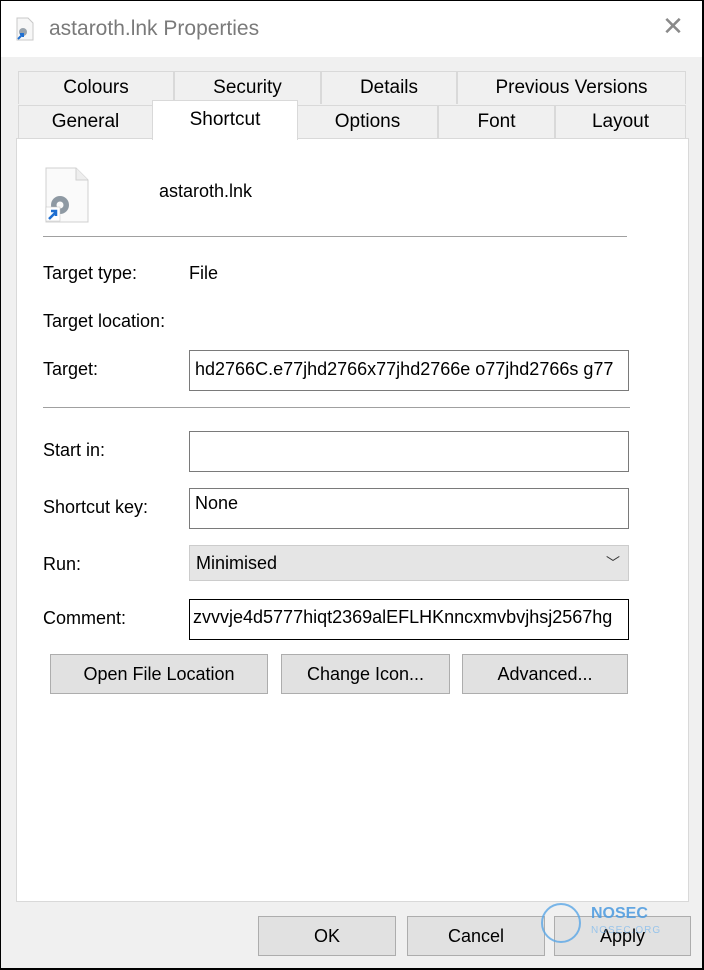 This screenshot has width=704, height=970. I want to click on tab-font: Font, so click(496, 121).